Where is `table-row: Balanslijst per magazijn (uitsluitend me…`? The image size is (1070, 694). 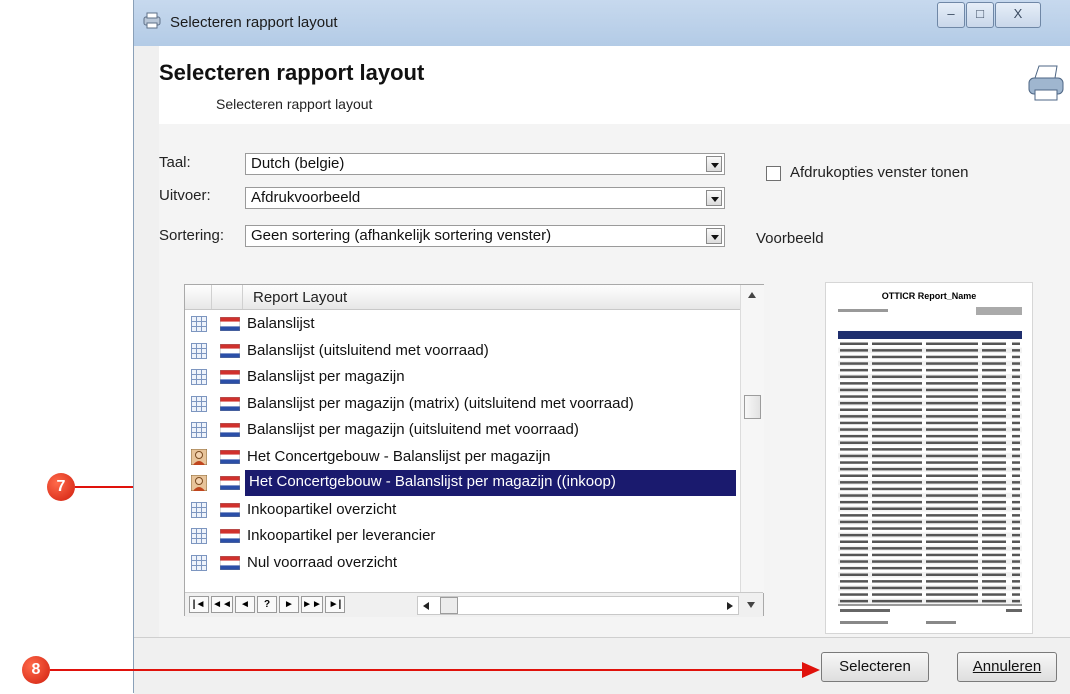
table-row: Balanslijst per magazijn (uitsluitend me… is located at coordinates (462, 430).